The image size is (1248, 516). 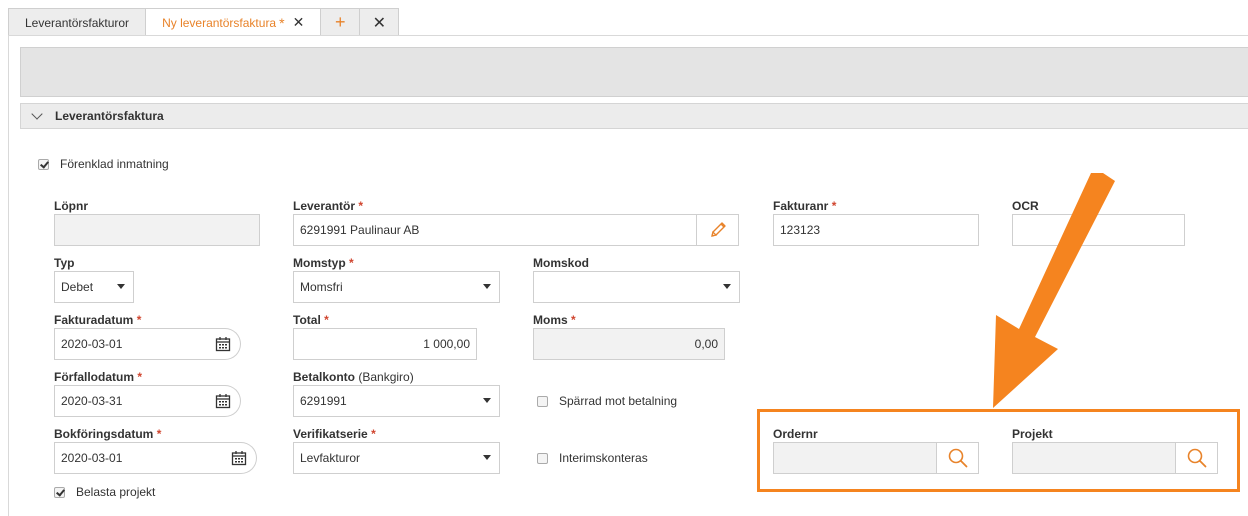 I want to click on momstyp-select: Momsfri, so click(x=396, y=287).